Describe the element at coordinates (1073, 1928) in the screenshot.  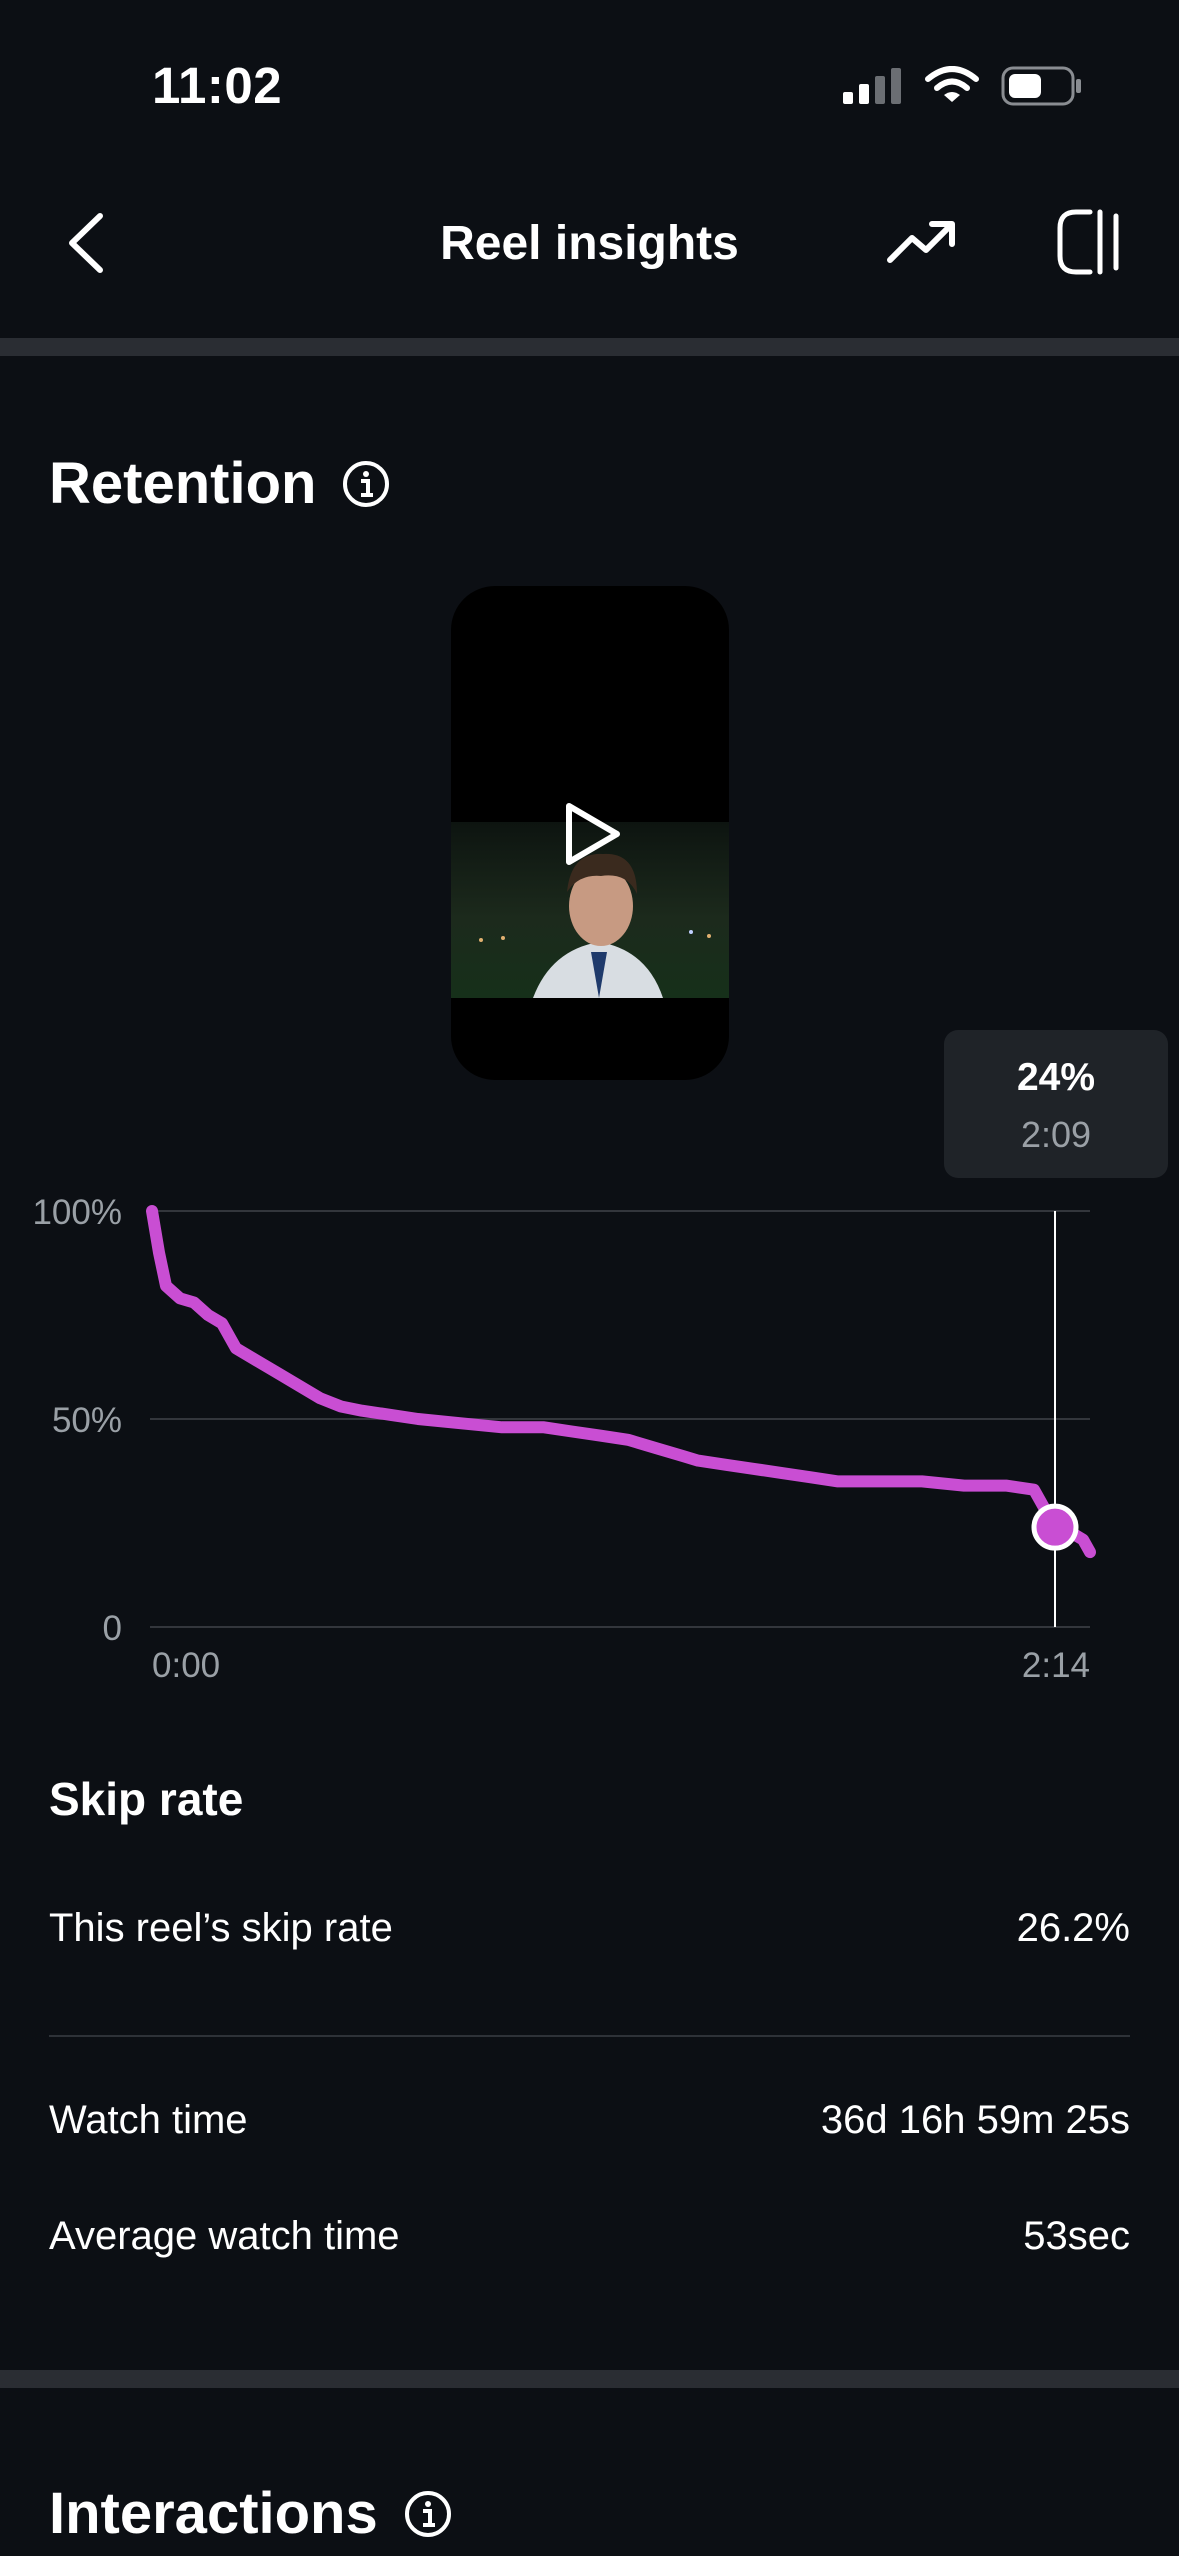
I see `skip-rate-value: 26.2%` at that location.